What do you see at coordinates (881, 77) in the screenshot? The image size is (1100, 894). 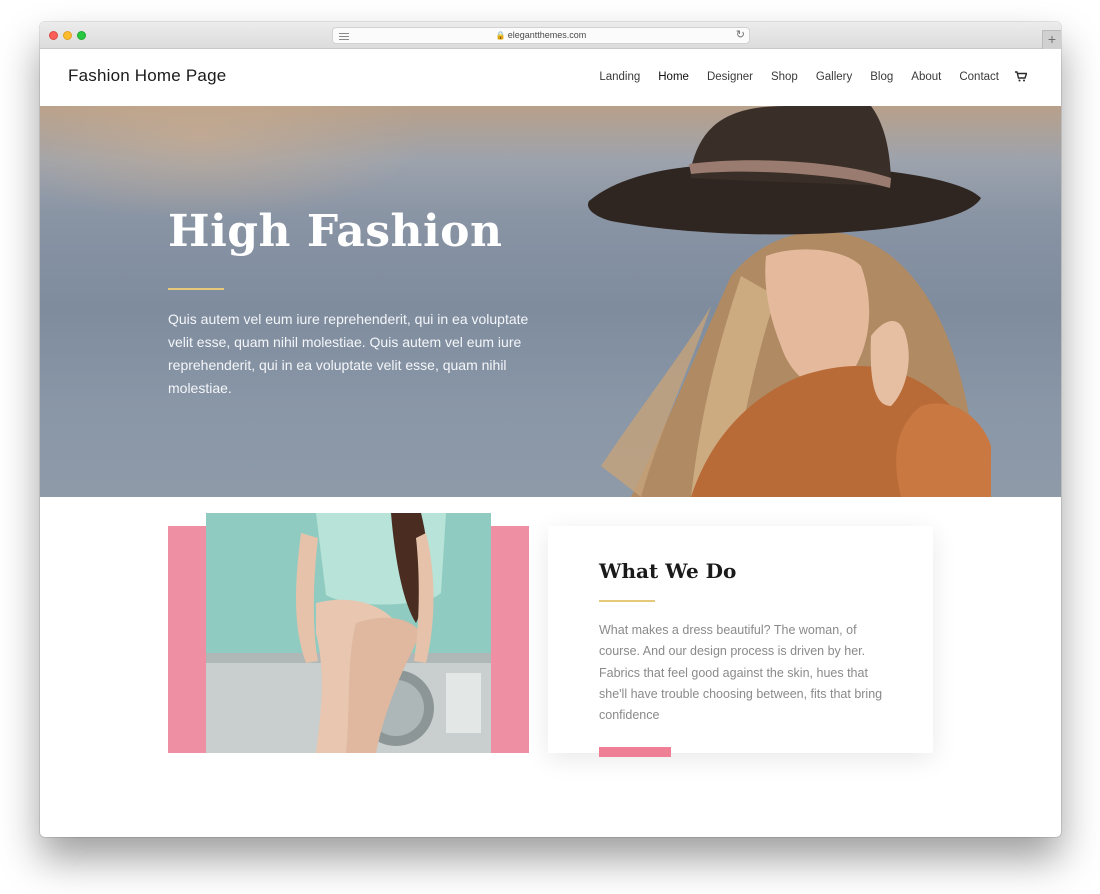 I see `nav-blog: Blog` at bounding box center [881, 77].